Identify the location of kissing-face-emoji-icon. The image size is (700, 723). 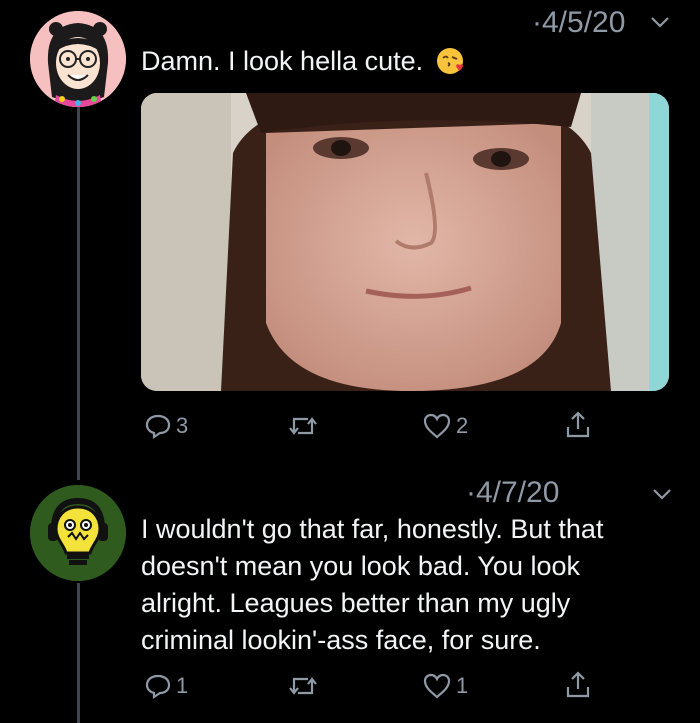
(449, 61).